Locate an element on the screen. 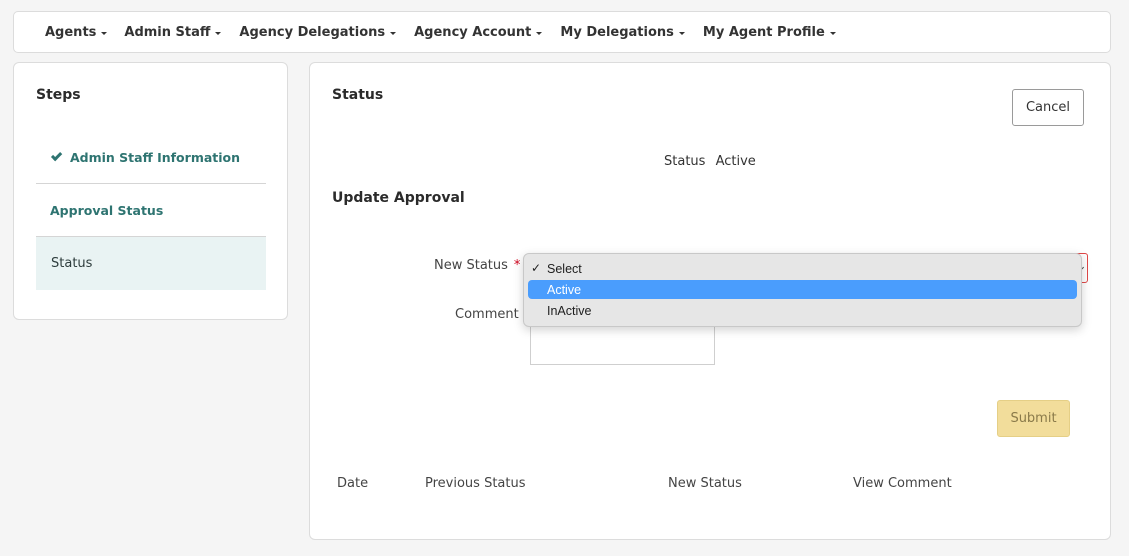 This screenshot has height=556, width=1129. nav-agents: Agents is located at coordinates (76, 32).